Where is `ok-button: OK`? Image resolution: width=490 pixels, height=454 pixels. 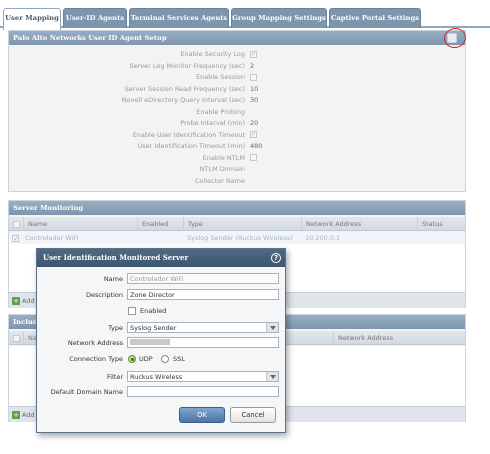
ok-button: OK is located at coordinates (202, 415).